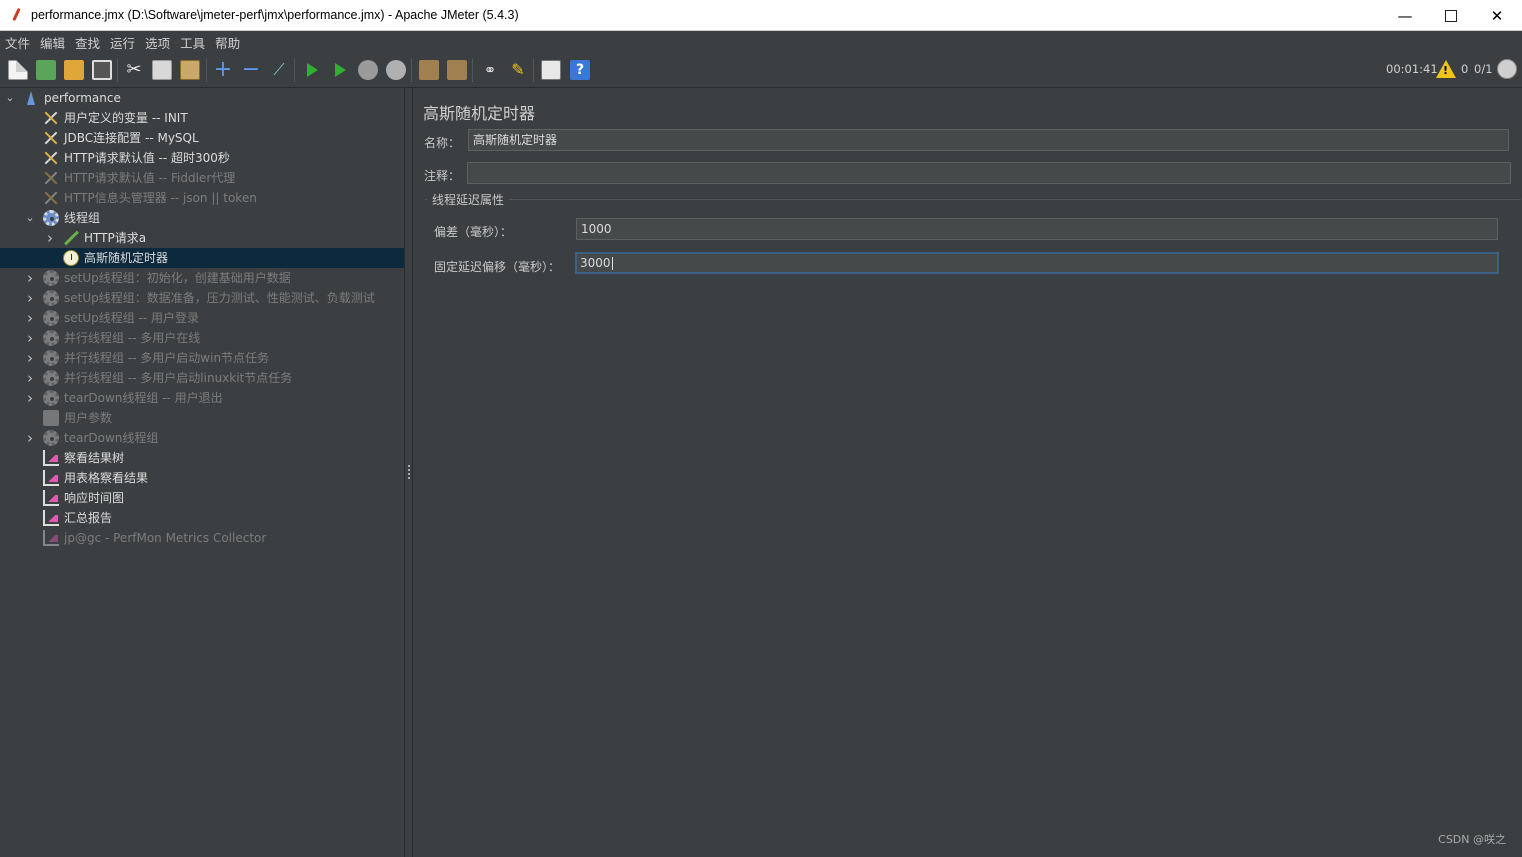  Describe the element at coordinates (227, 42) in the screenshot. I see `menu-help: 帮助` at that location.